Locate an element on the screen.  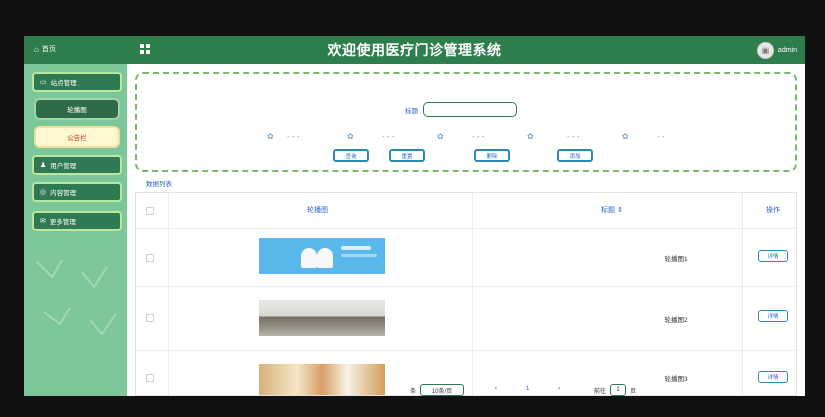
decorative-flowers: ✿ - - - ✿ - - - ✿ - - - ✿ - - - ✿ - - is located at coordinates (466, 136).